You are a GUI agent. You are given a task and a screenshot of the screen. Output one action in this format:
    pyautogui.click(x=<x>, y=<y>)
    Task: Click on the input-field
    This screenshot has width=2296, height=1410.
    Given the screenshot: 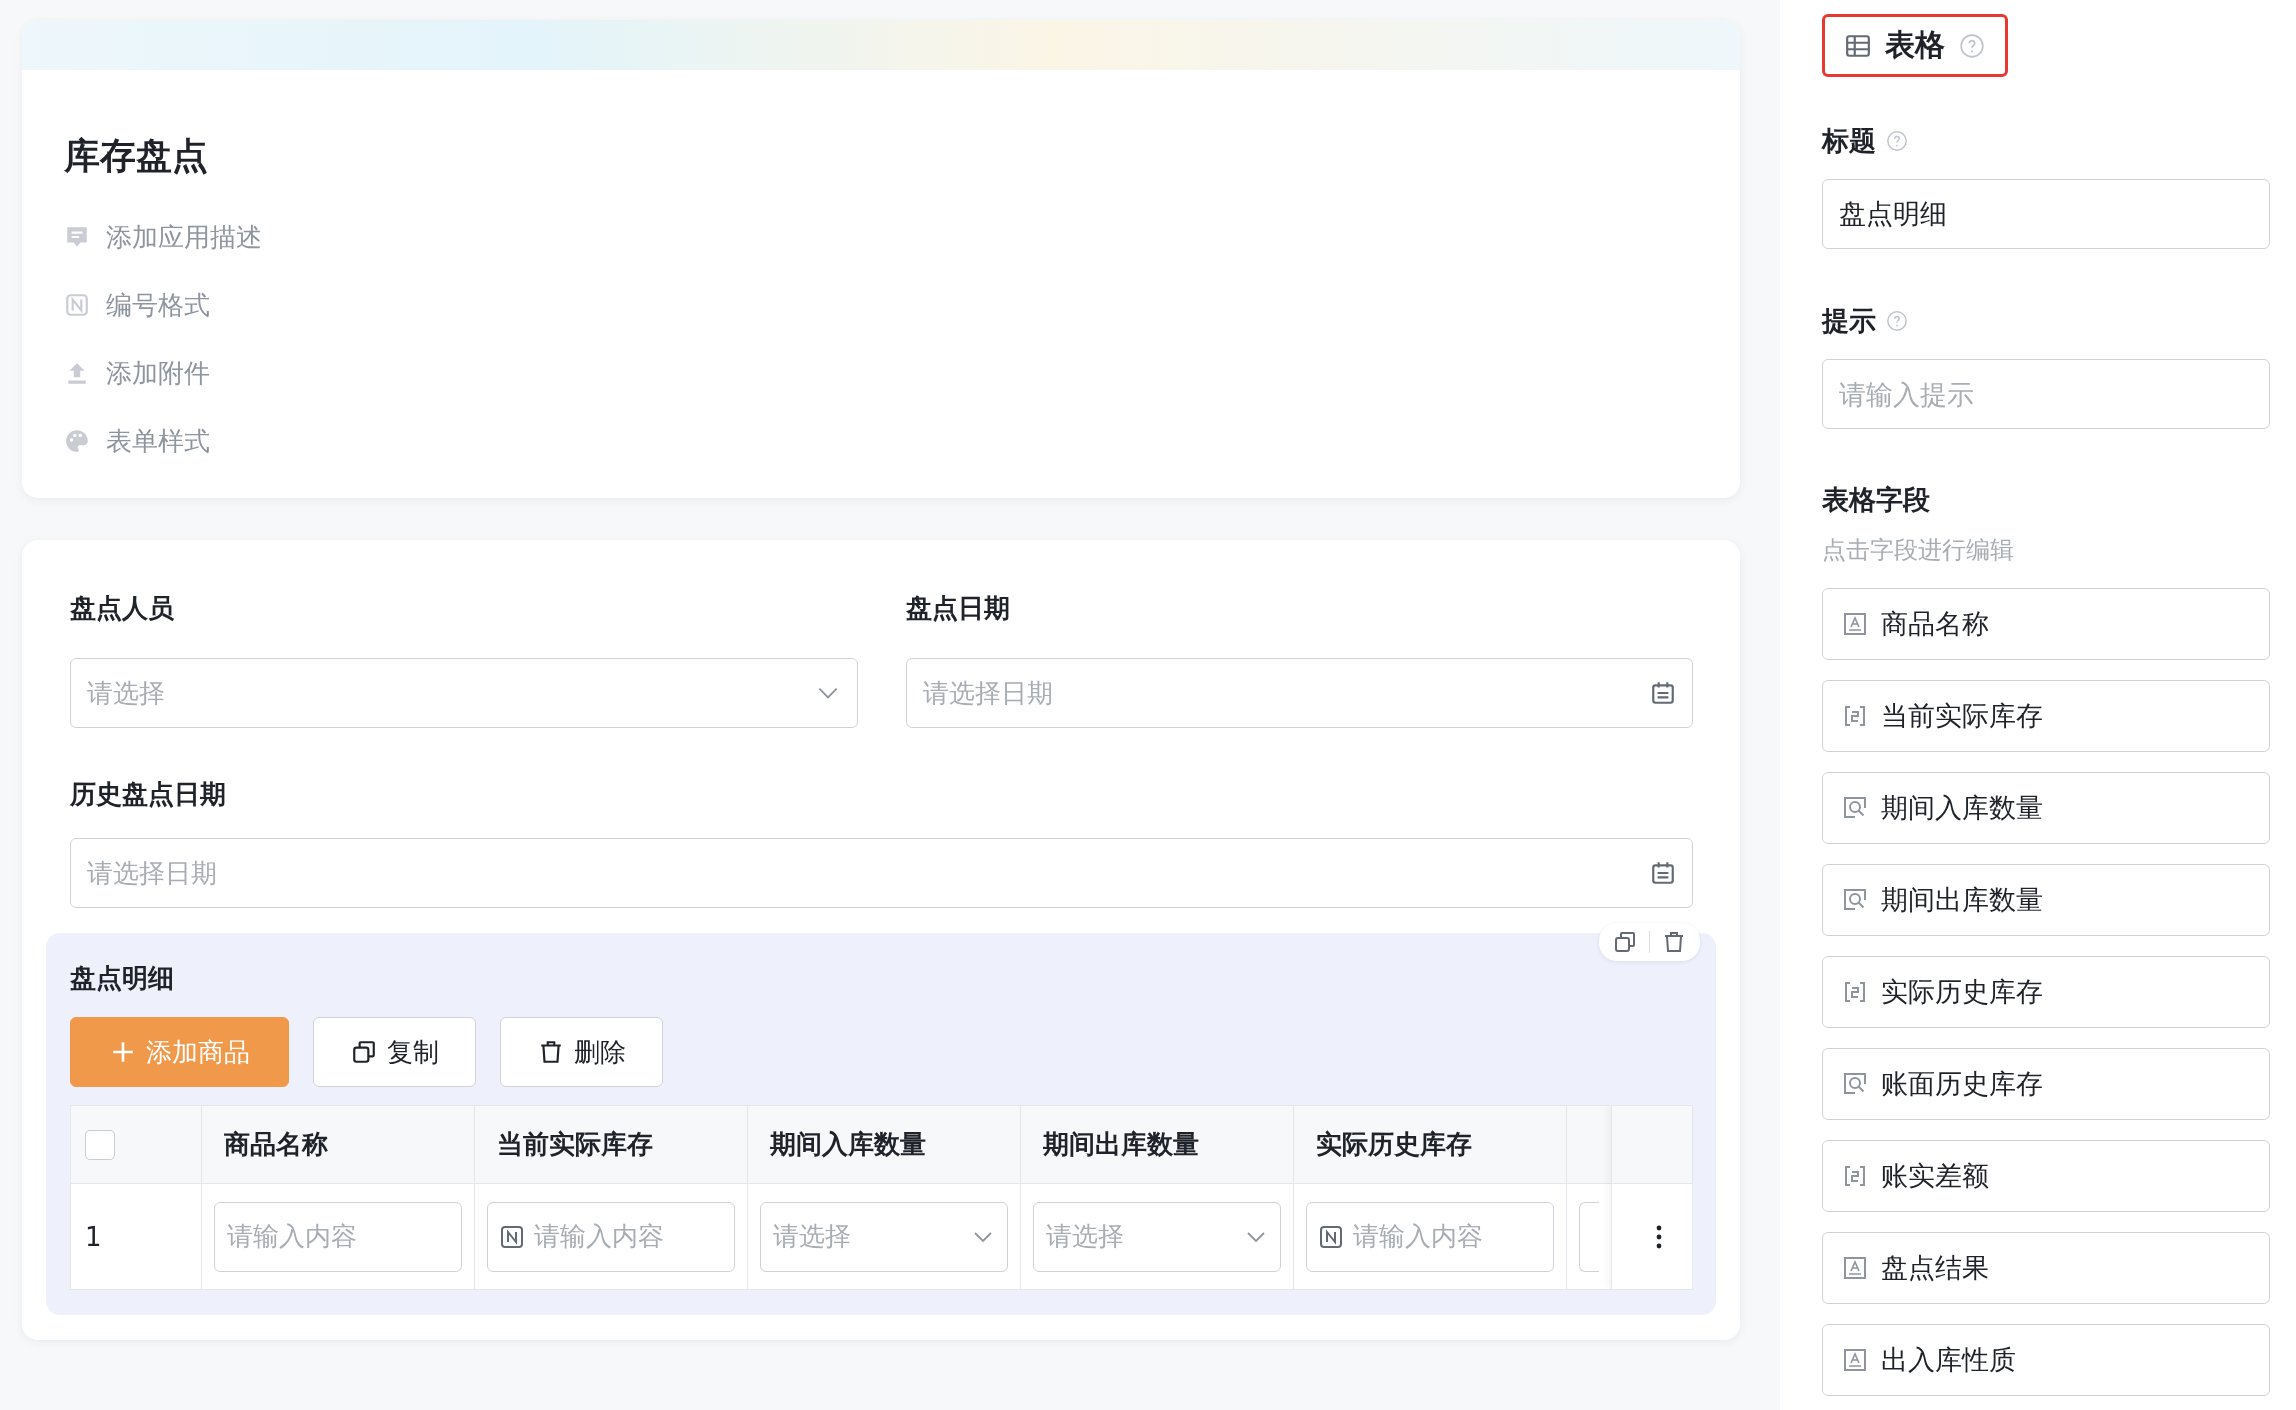 What is the action you would take?
    pyautogui.click(x=1589, y=1236)
    